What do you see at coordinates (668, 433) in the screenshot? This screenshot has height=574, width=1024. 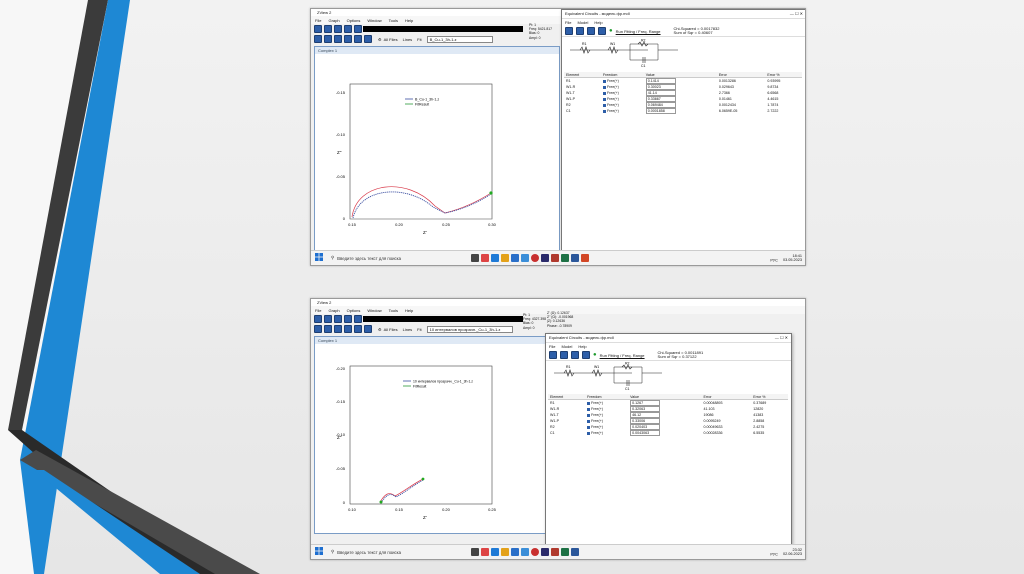 I see `table-row: C1 Free(+) 0.0043063 0.00028336 6.5535` at bounding box center [668, 433].